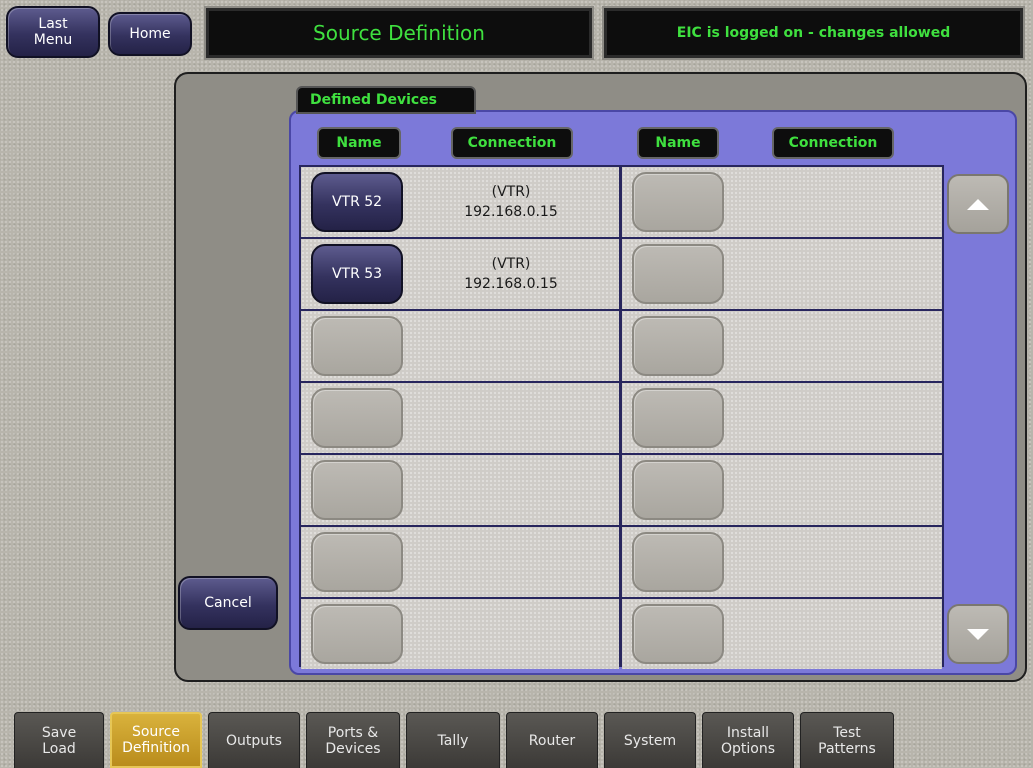 The height and width of the screenshot is (768, 1033). I want to click on tab-router: Router, so click(552, 740).